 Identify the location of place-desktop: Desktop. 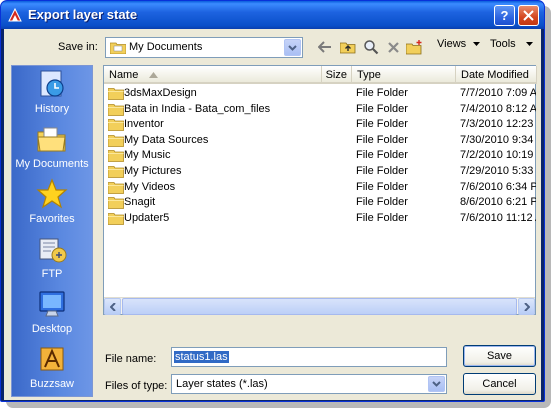
(52, 317).